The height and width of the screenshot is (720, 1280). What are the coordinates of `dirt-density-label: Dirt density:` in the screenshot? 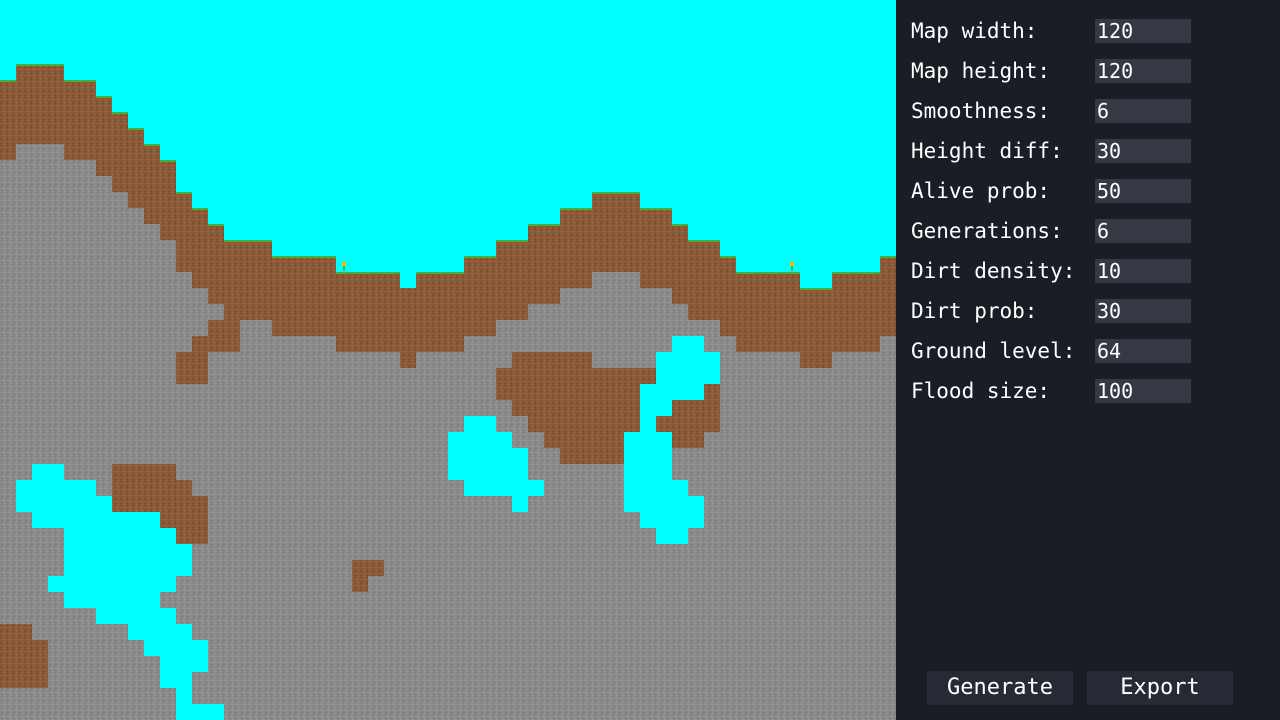 It's located at (993, 271).